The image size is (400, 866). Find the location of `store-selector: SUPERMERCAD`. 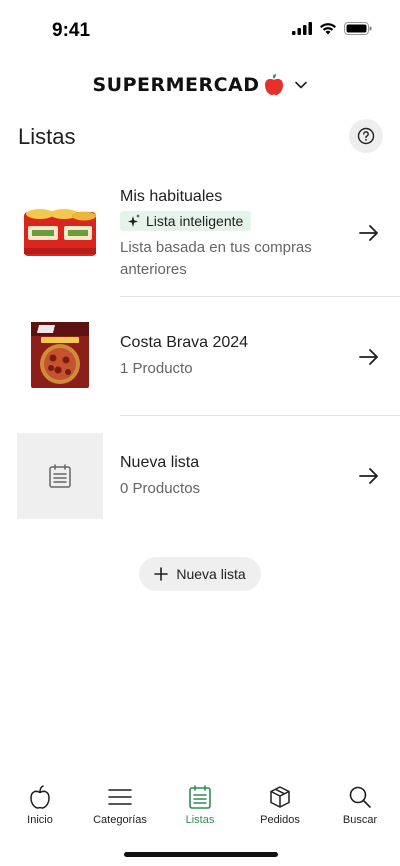

store-selector: SUPERMERCAD is located at coordinates (200, 85).